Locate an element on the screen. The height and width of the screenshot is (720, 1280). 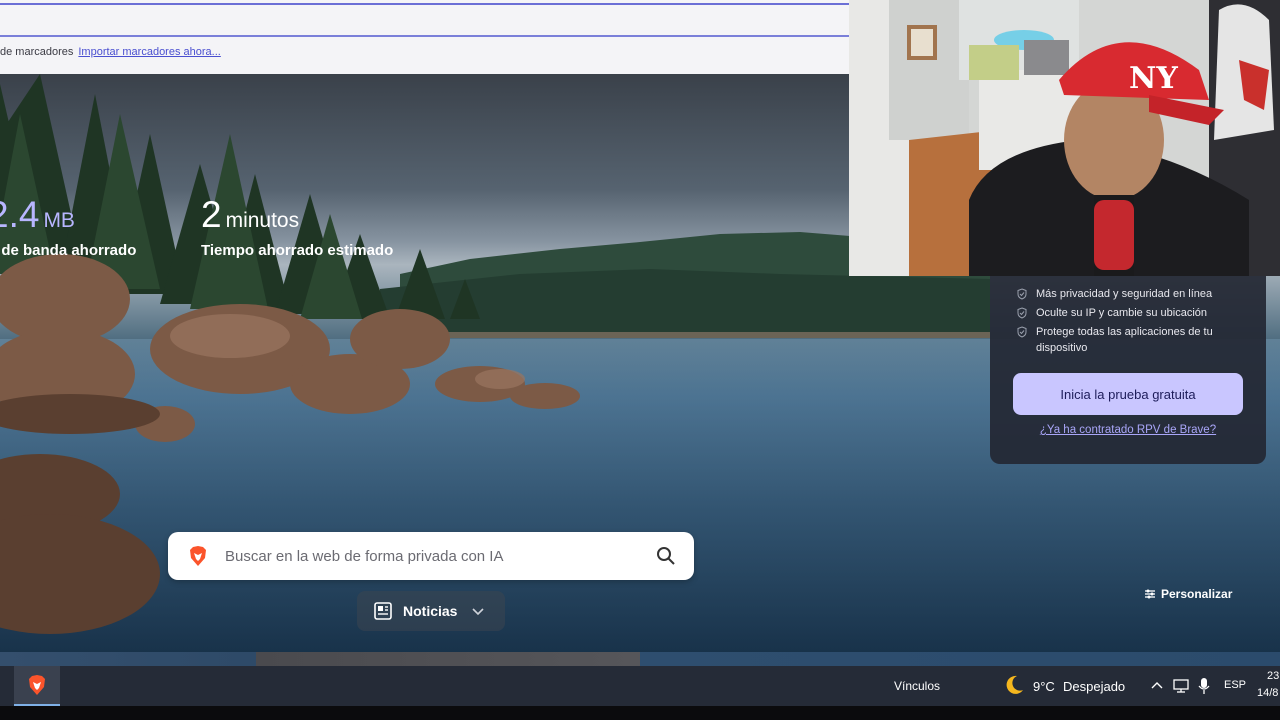
screen-bottom-bar is located at coordinates (640, 713).